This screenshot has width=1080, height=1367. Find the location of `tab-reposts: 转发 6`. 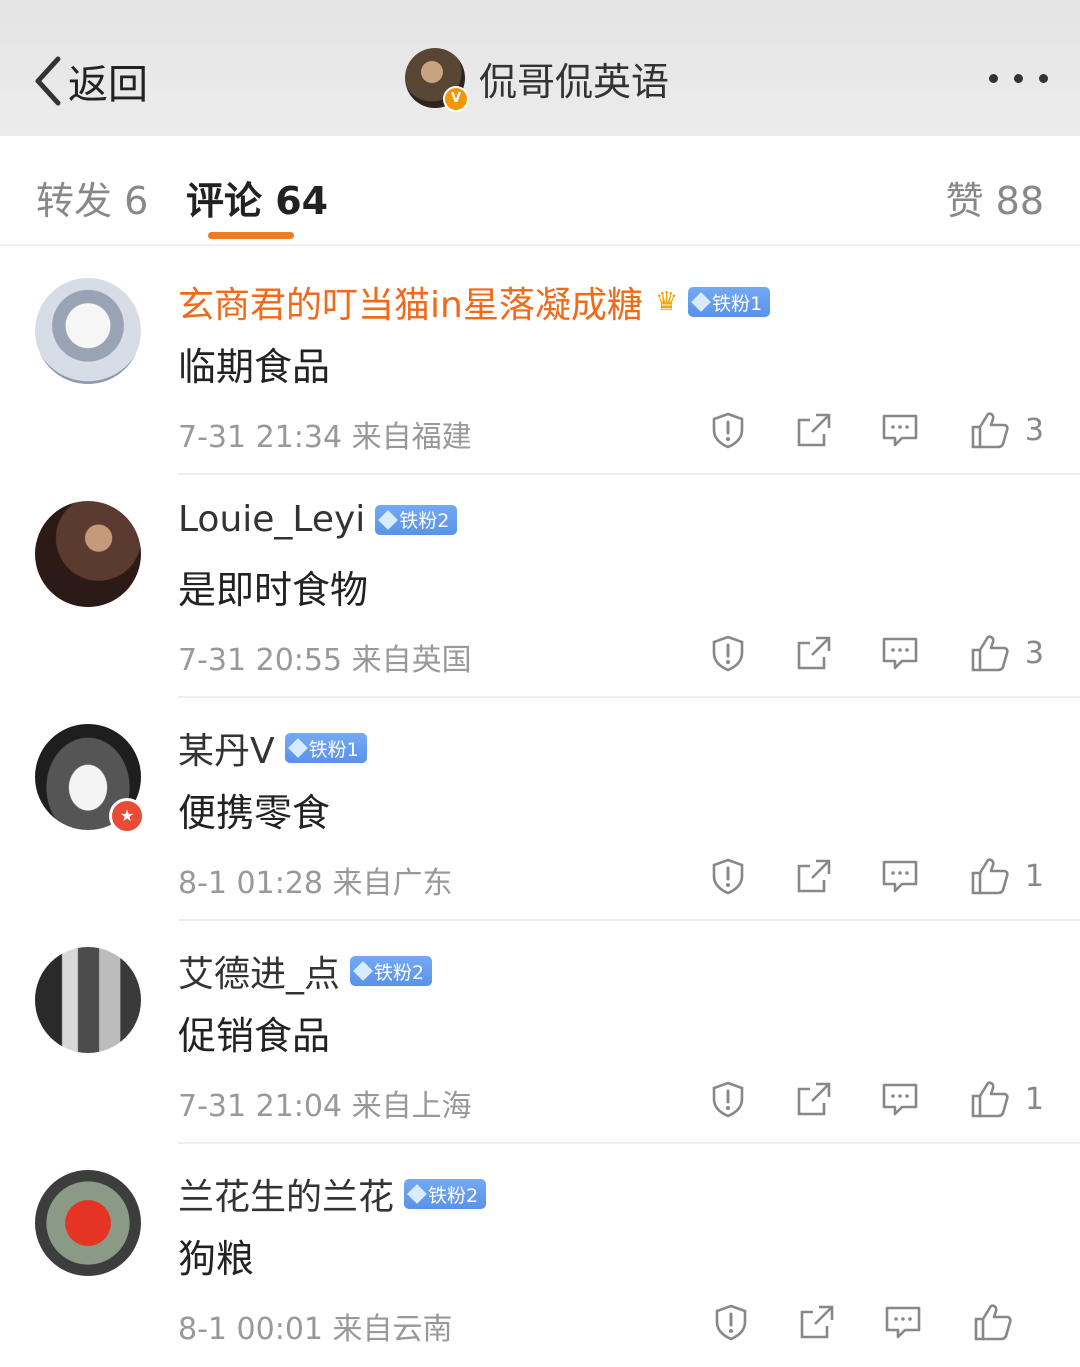

tab-reposts: 转发 6 is located at coordinates (92, 197).